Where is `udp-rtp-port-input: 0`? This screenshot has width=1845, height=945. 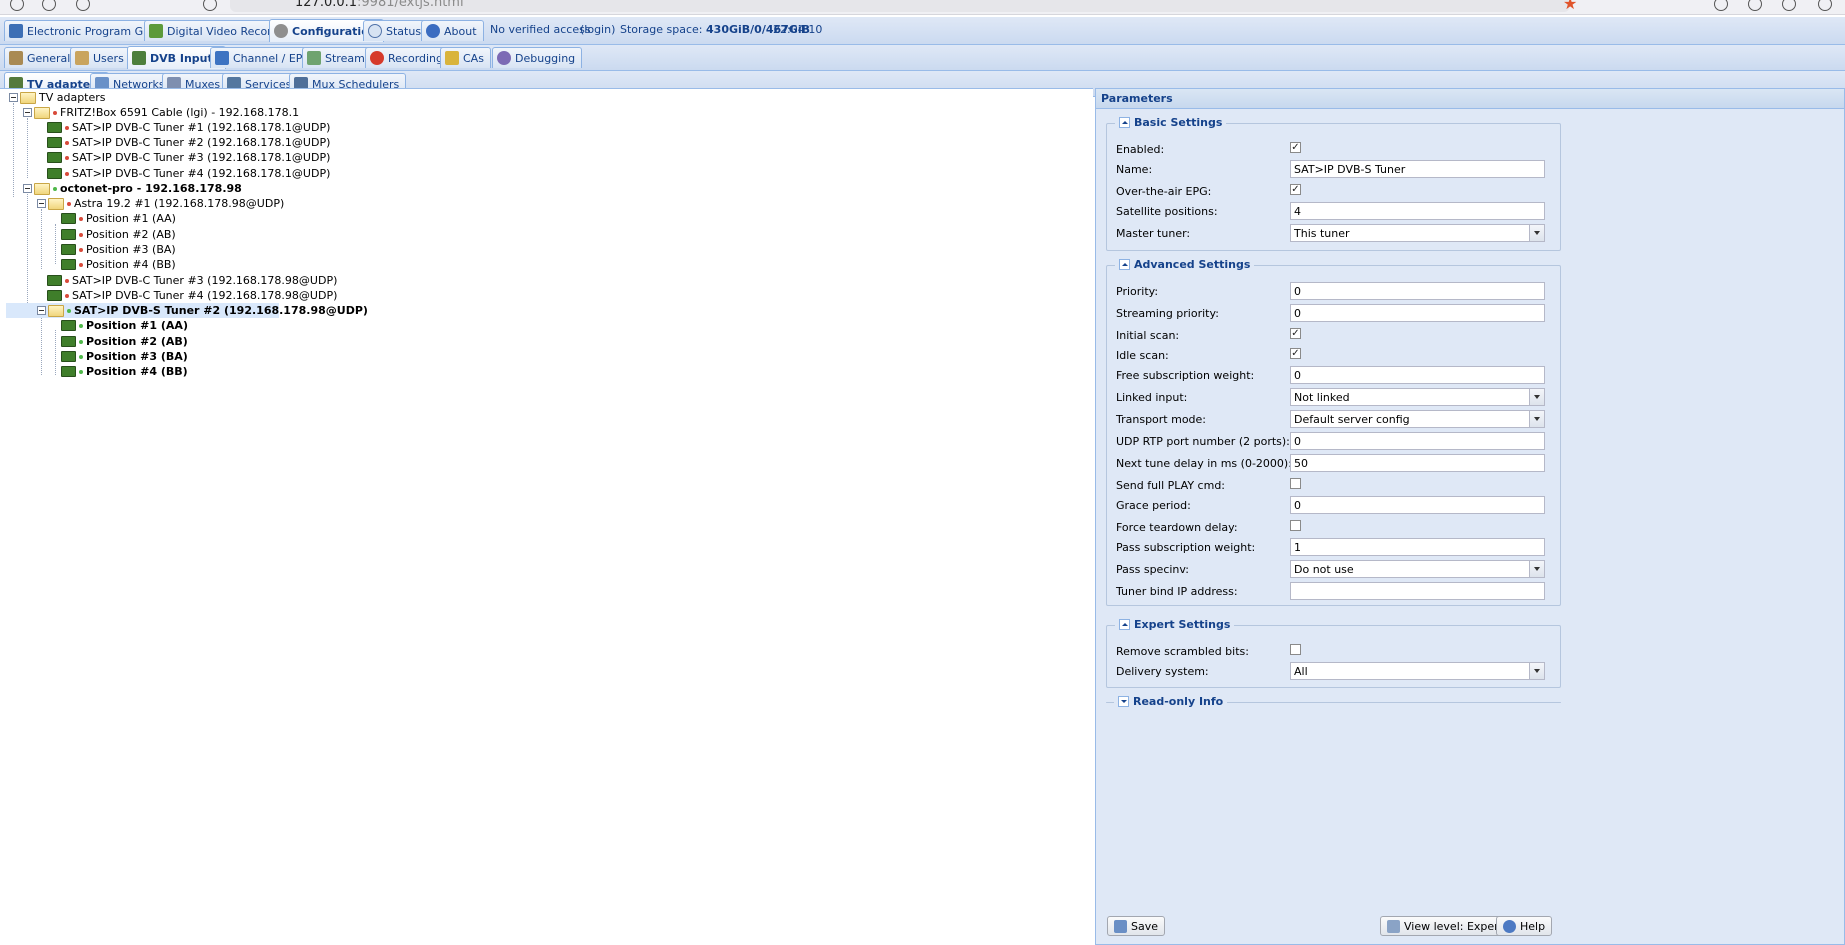
udp-rtp-port-input: 0 is located at coordinates (1417, 441).